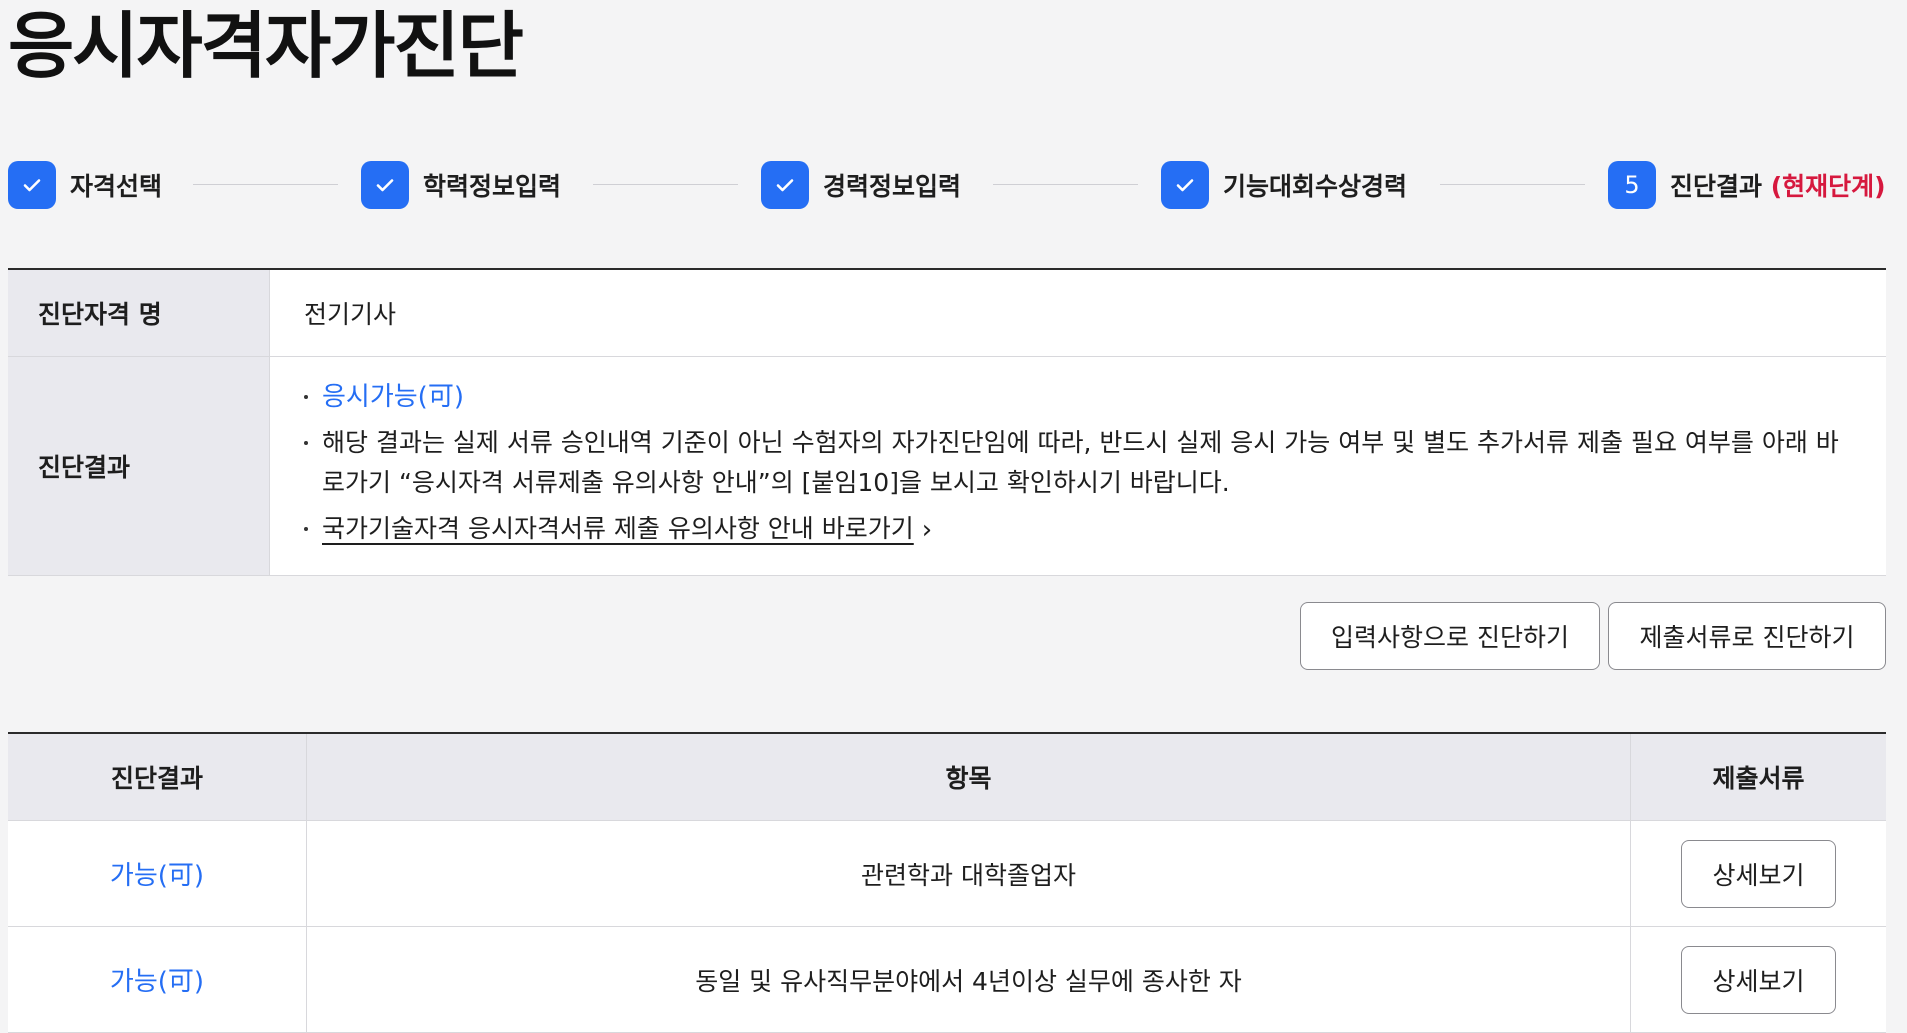 This screenshot has height=1033, width=1907. What do you see at coordinates (618, 528) in the screenshot?
I see `submission-guide-link: 국가기술자격 응시자격서류 제출 유의사항 안내 바로가기` at bounding box center [618, 528].